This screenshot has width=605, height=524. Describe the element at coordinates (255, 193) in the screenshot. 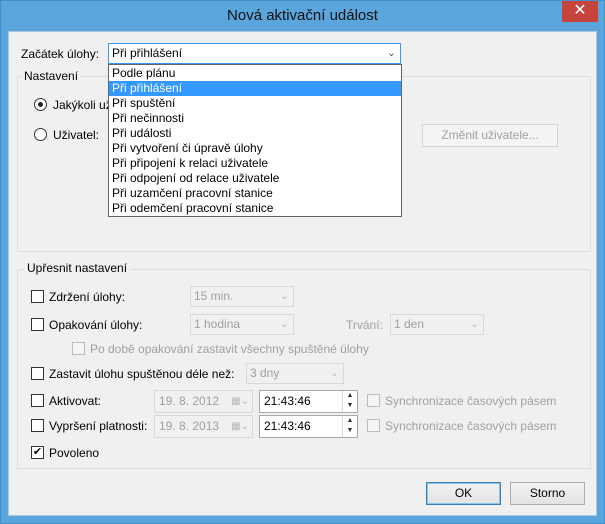

I see `dropdown-option: Při uzamčení pracovní stanice` at that location.